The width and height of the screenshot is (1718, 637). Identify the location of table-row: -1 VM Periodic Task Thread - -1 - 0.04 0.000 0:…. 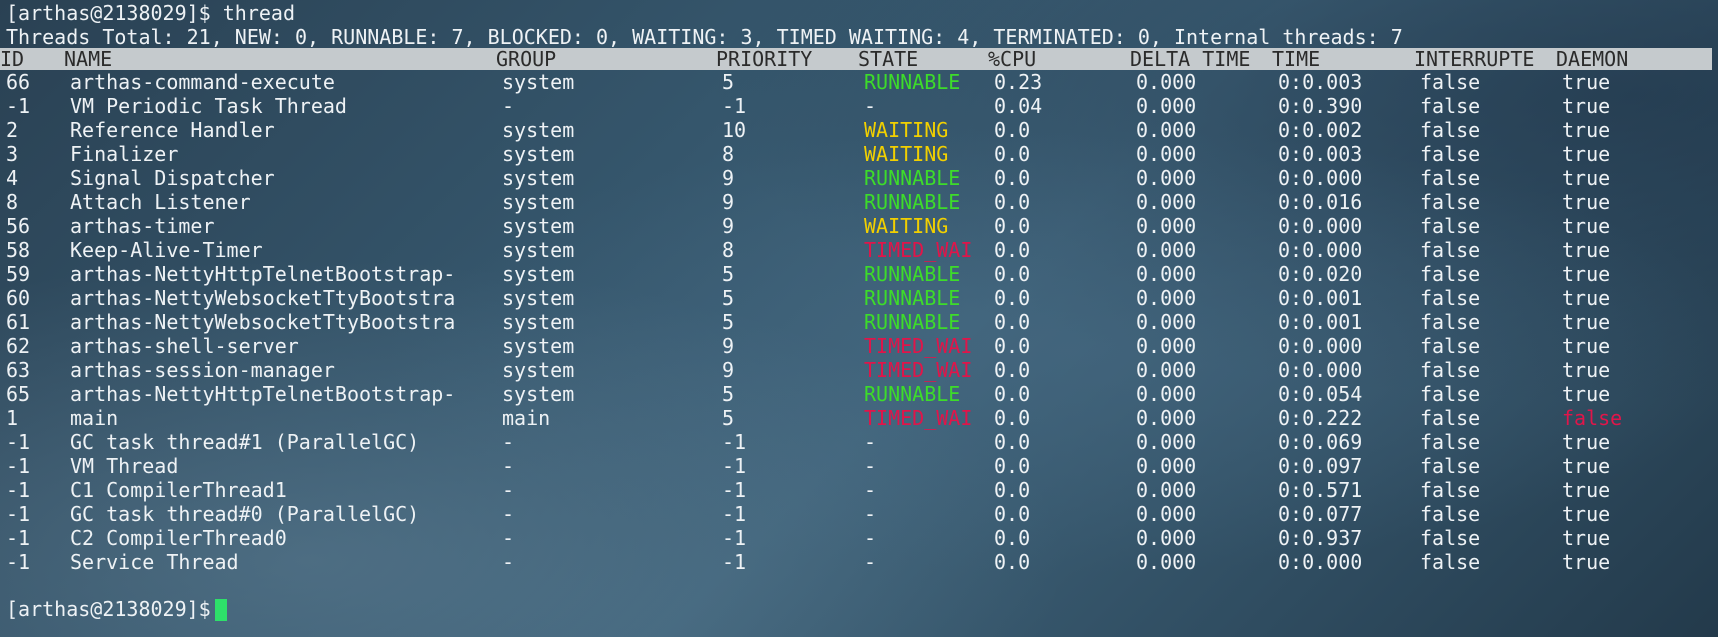
(859, 106).